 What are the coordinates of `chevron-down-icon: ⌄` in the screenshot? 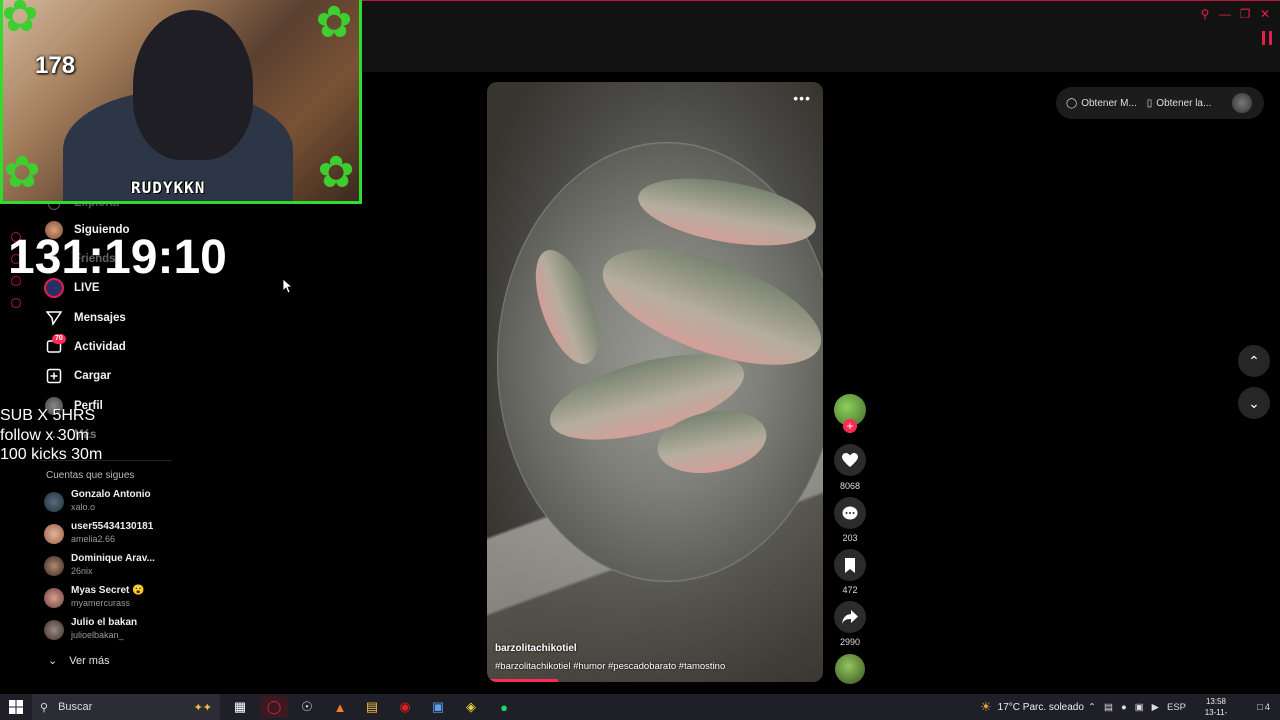 It's located at (53, 661).